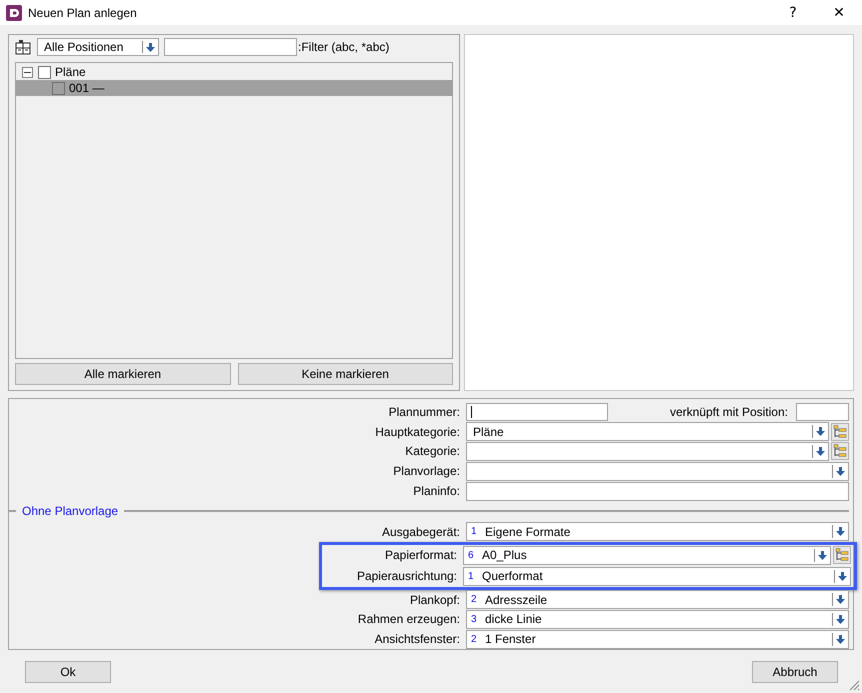  Describe the element at coordinates (420, 531) in the screenshot. I see `field-label: Ausgabegerät:` at that location.